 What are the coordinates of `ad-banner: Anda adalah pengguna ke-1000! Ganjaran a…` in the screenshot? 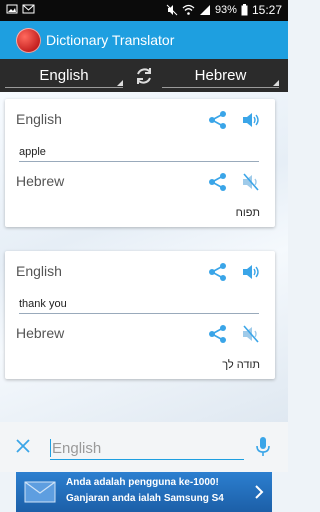 It's located at (144, 492).